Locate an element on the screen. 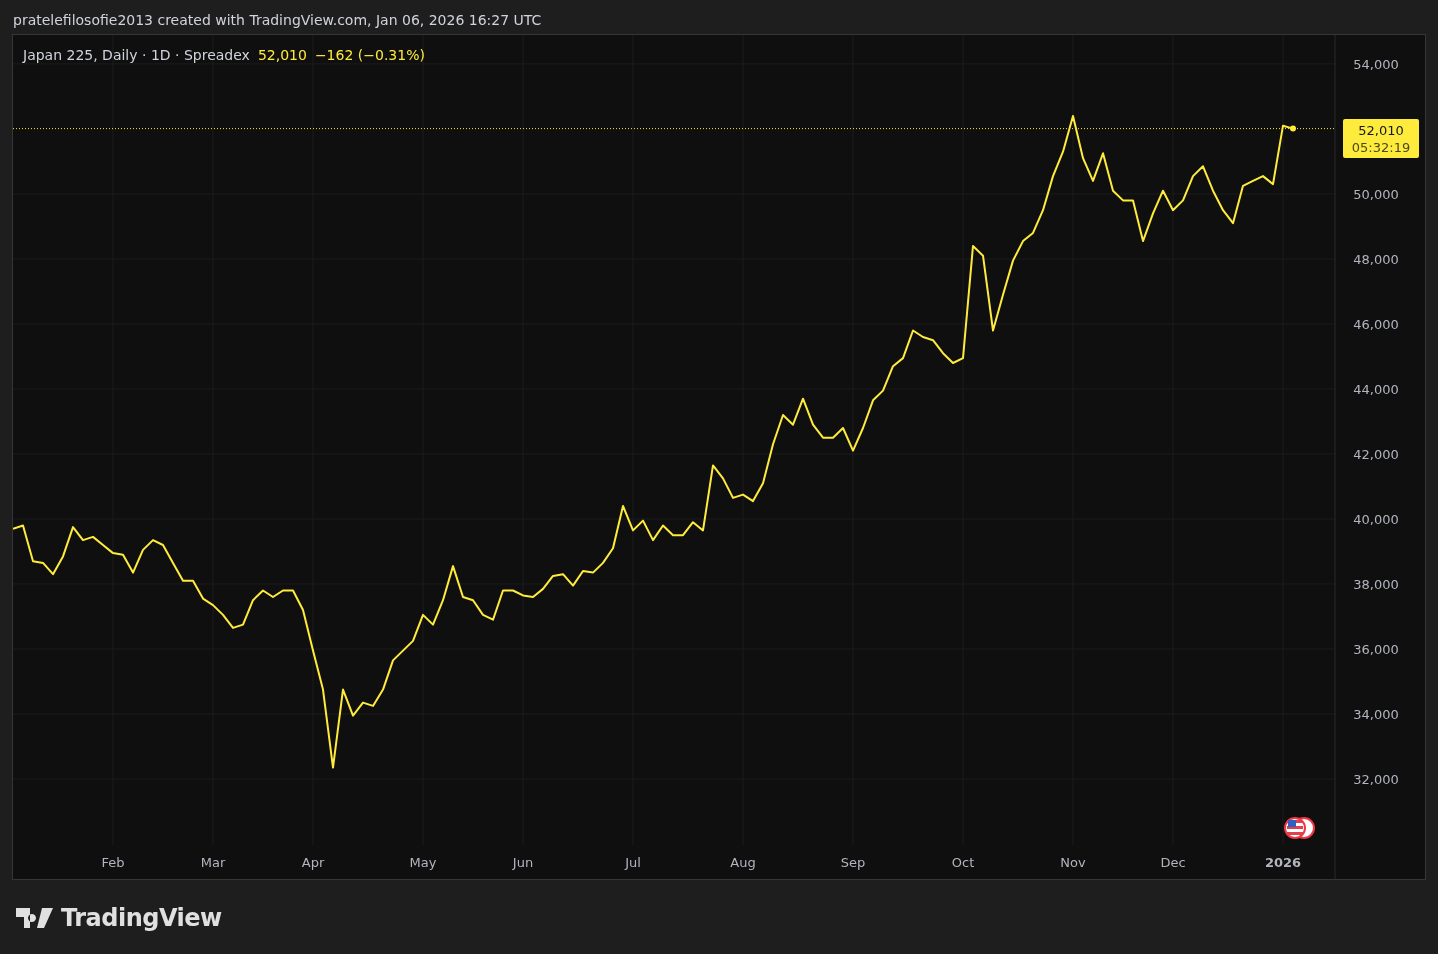 The width and height of the screenshot is (1438, 954). price-axis-label: 48,000 is located at coordinates (1376, 259).